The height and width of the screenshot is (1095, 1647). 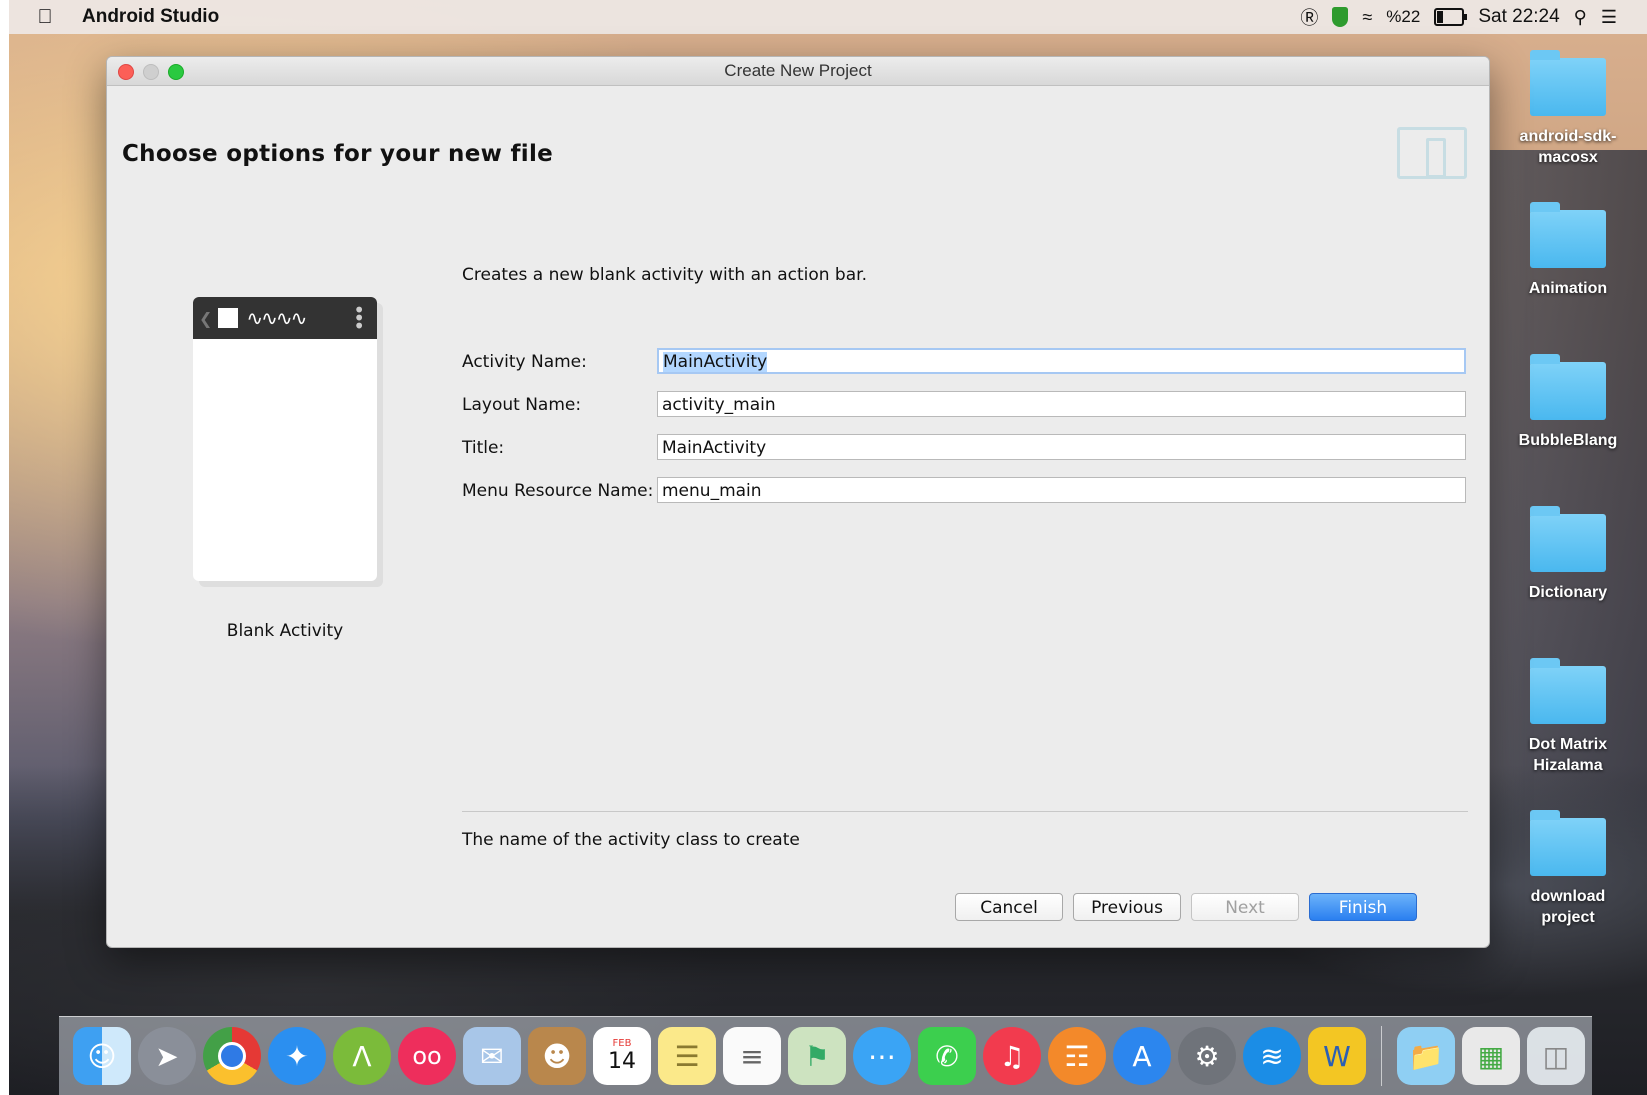 I want to click on desktop-folder-label: Dot Matrix Hizalama, so click(x=1568, y=755).